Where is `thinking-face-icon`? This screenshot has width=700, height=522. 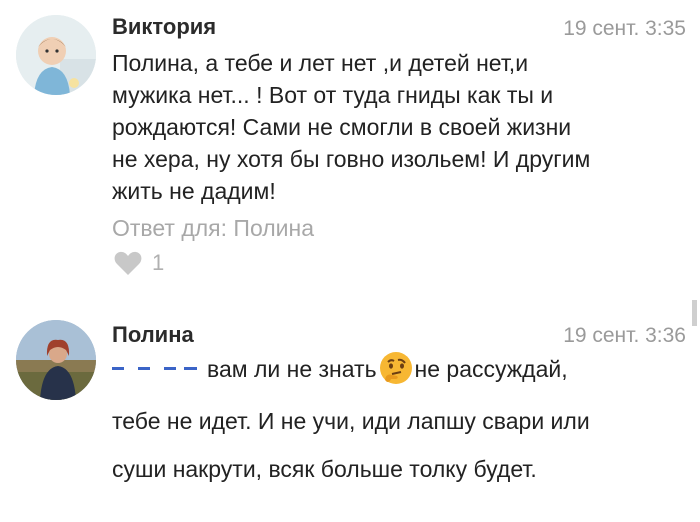
thinking-face-icon is located at coordinates (395, 367).